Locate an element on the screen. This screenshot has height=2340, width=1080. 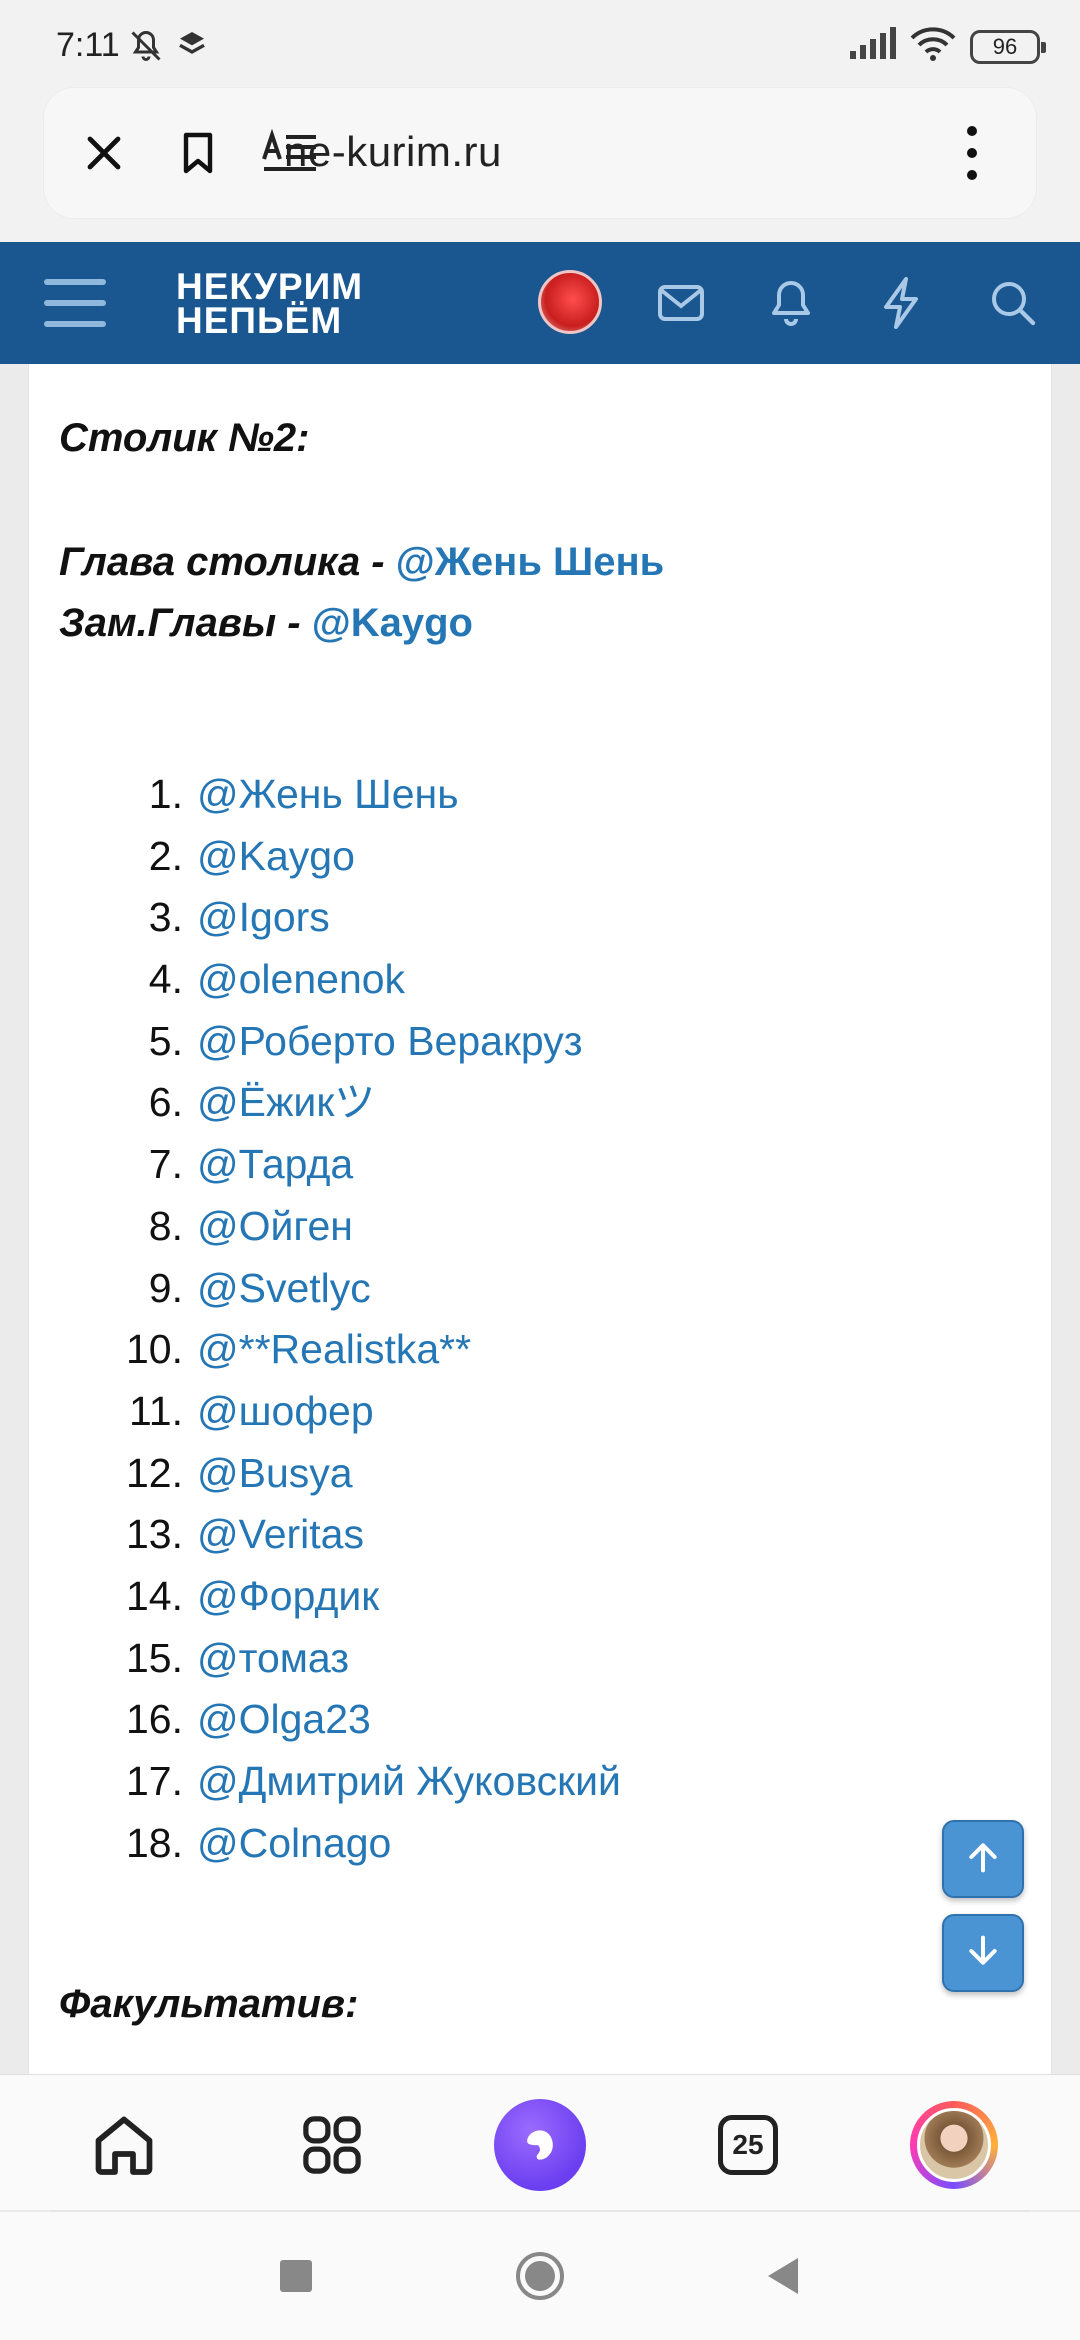
close-icon is located at coordinates (104, 153).